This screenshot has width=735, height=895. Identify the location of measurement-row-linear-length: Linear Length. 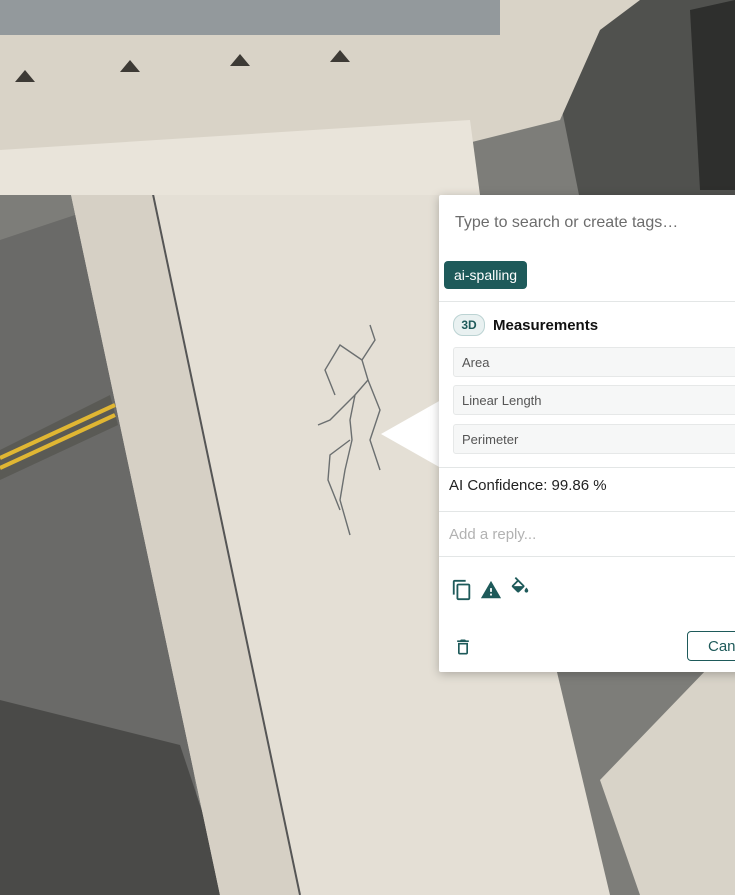
(594, 400).